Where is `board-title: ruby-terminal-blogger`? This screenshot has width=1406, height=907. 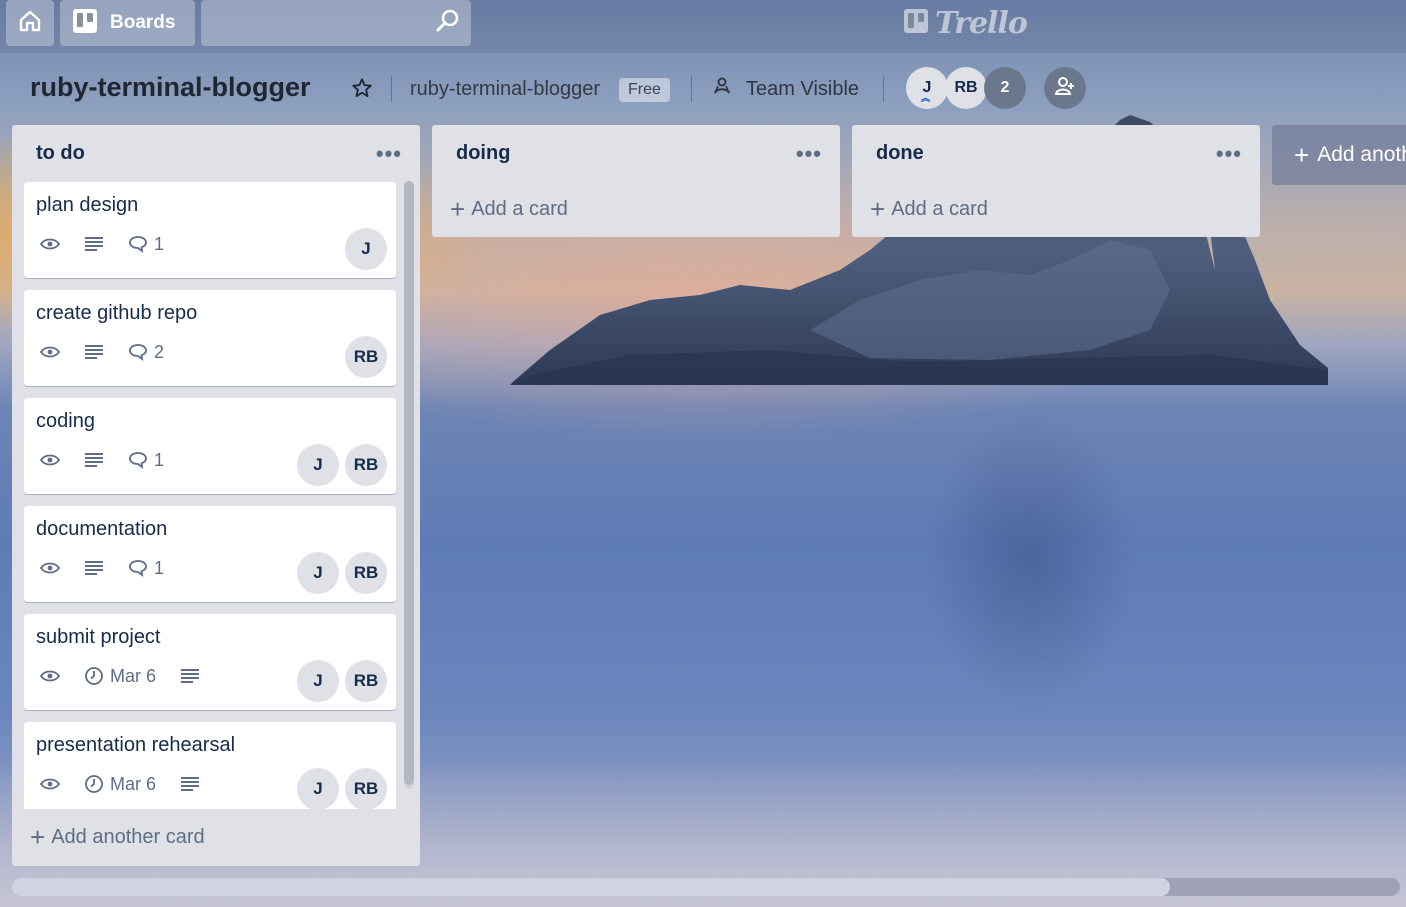 board-title: ruby-terminal-blogger is located at coordinates (170, 87).